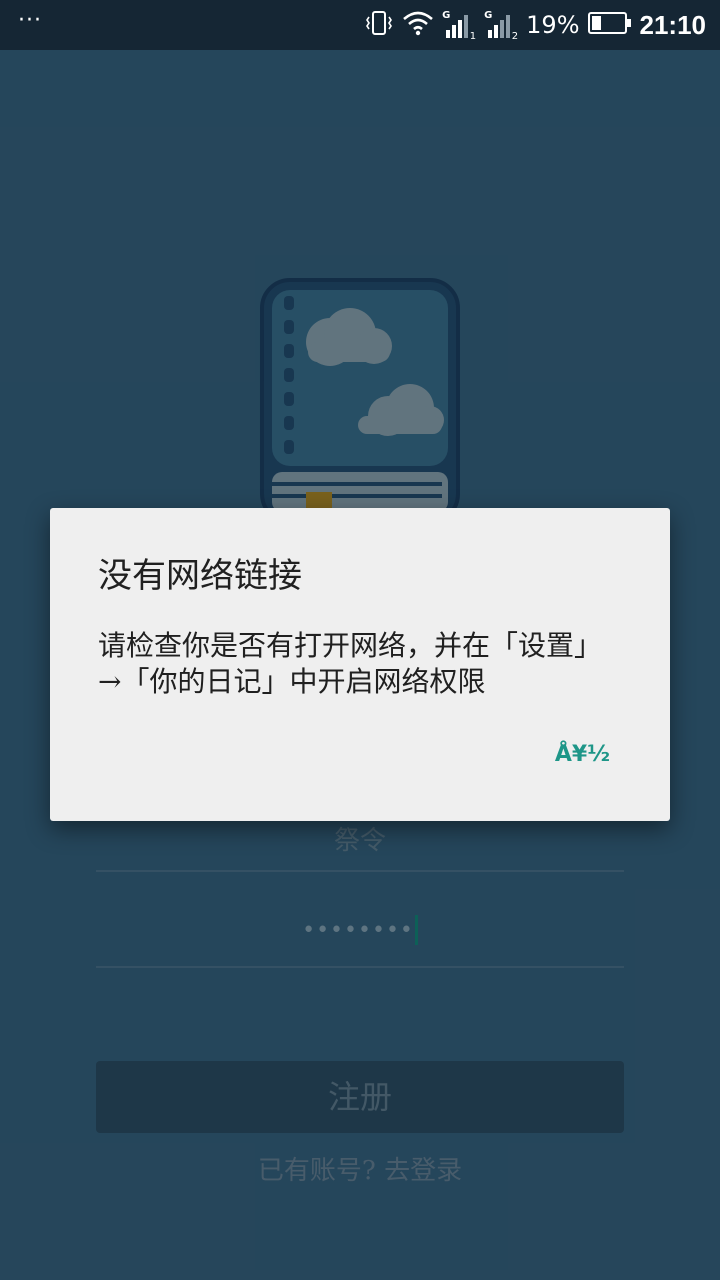  Describe the element at coordinates (360, 25) in the screenshot. I see `status-bar: ··· G 1 G 2 19% 21:10` at that location.